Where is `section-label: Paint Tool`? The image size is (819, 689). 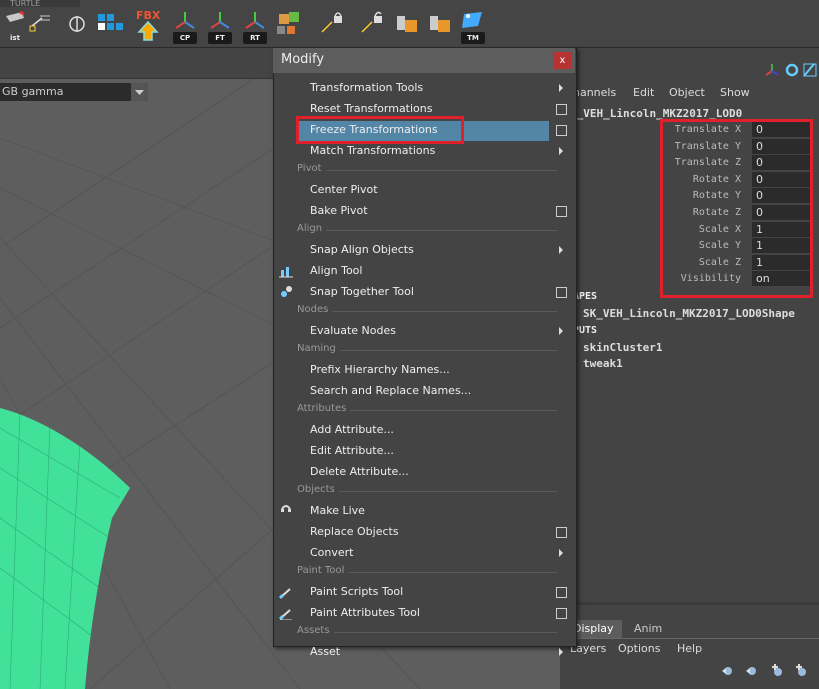 section-label: Paint Tool is located at coordinates (323, 570).